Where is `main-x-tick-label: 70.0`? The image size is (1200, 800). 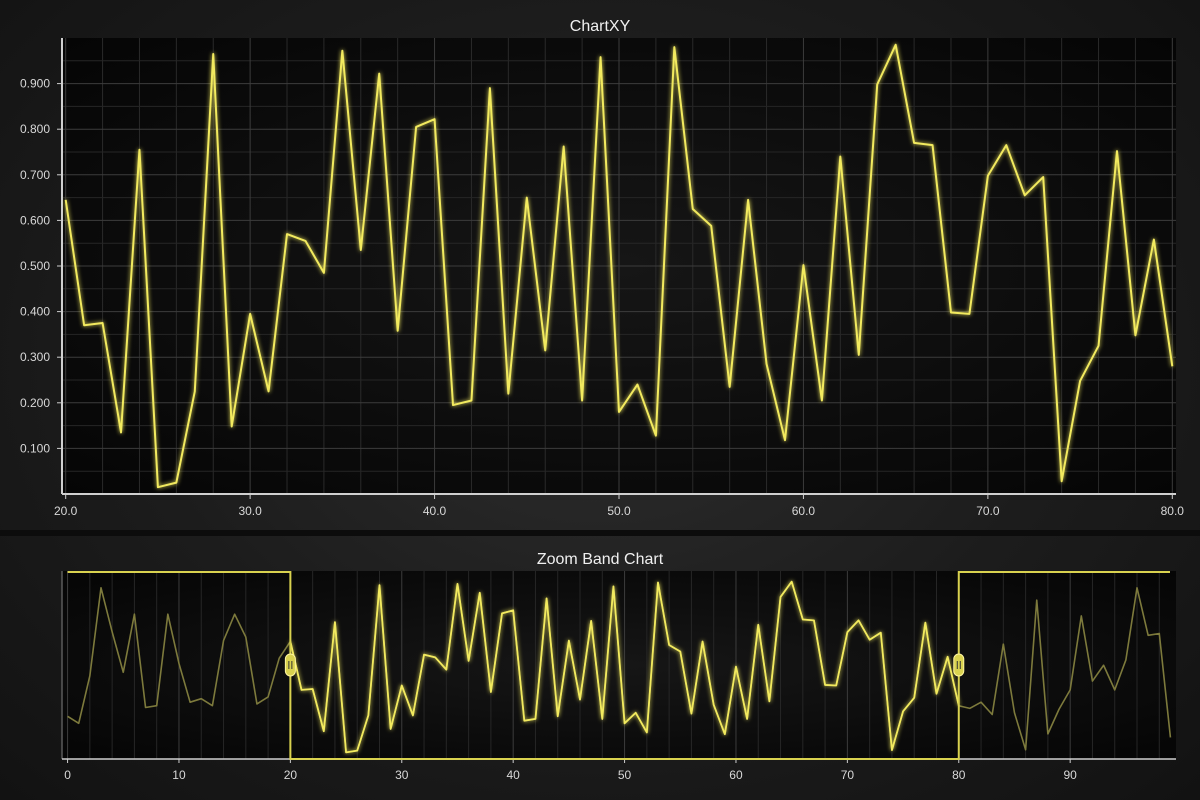
main-x-tick-label: 70.0 is located at coordinates (988, 511).